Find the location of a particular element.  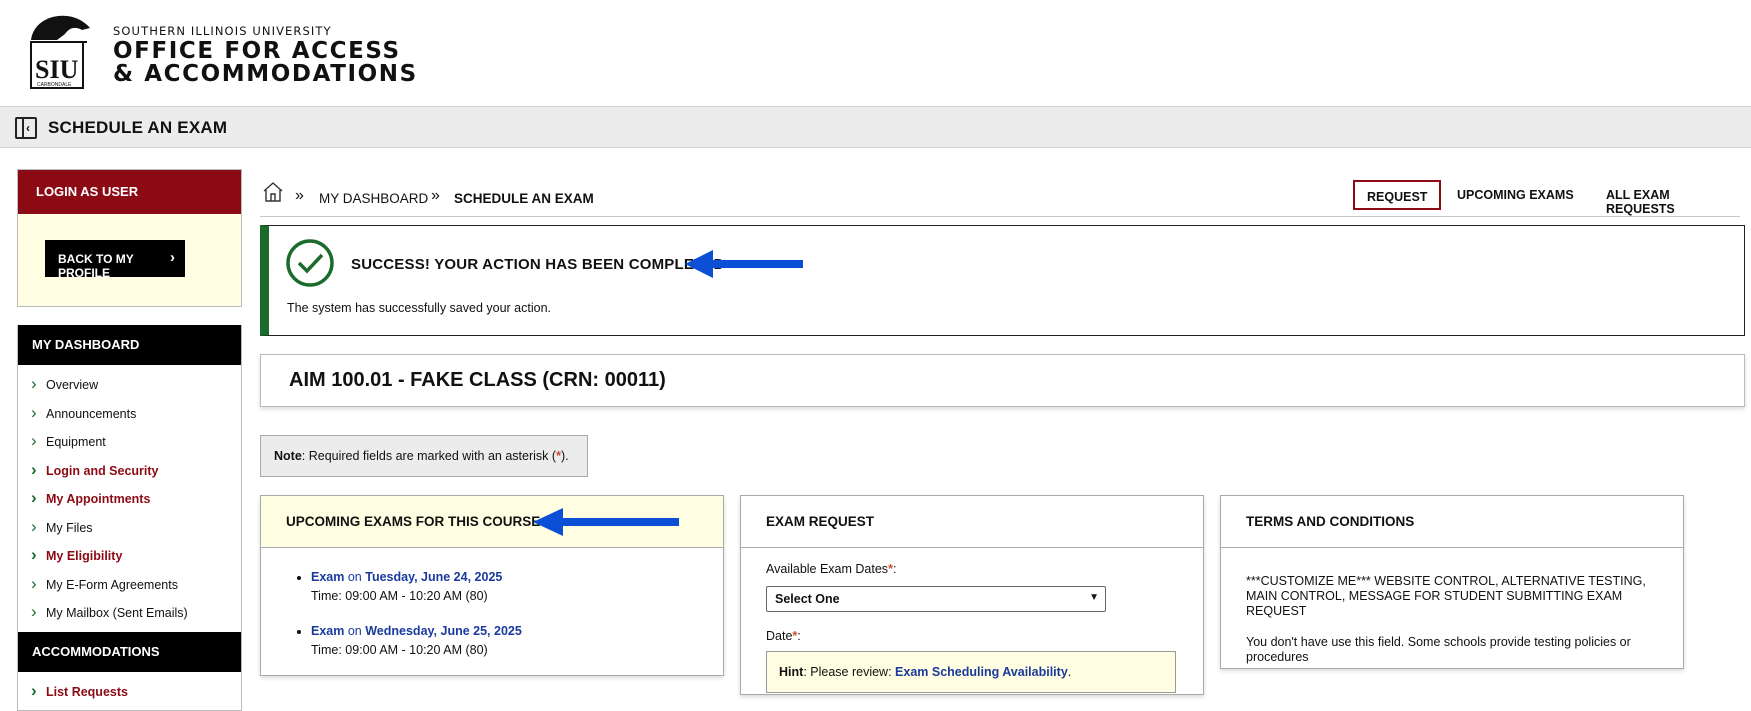

chevron-right-icon: › is located at coordinates (172, 257).